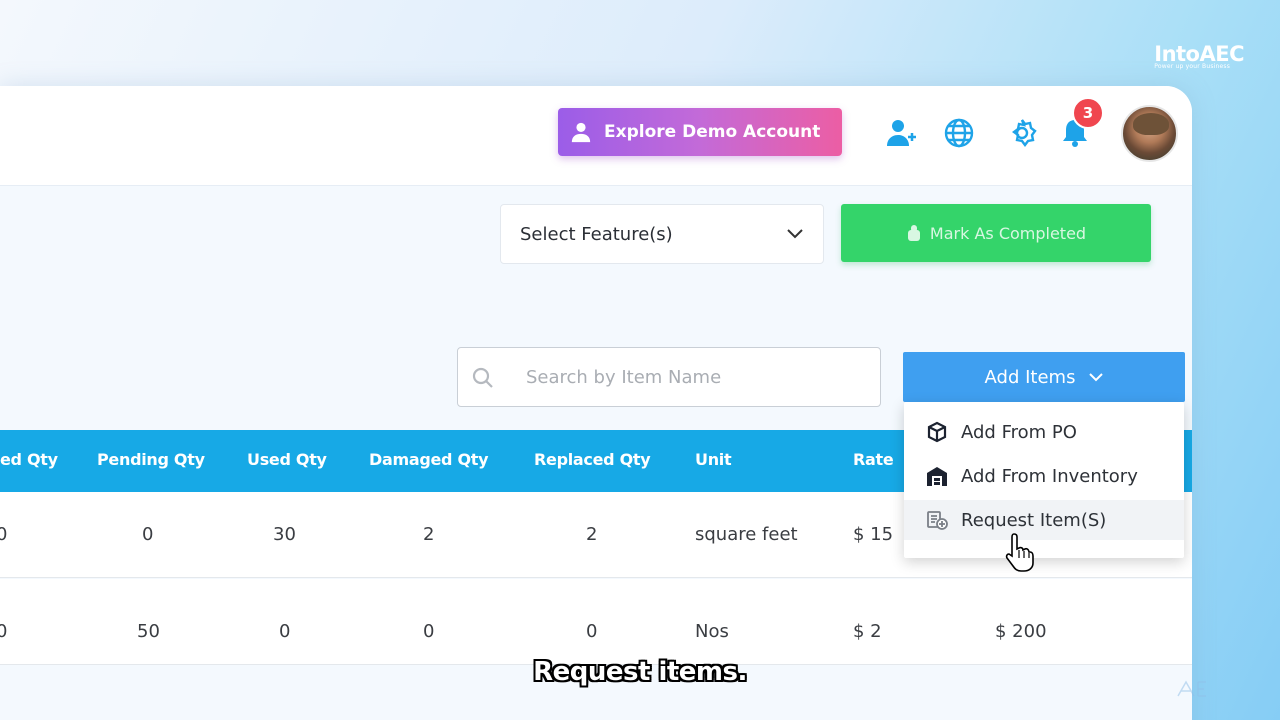 This screenshot has width=1280, height=720. Describe the element at coordinates (1034, 520) in the screenshot. I see `menu-item-label: Request Item(S)` at that location.